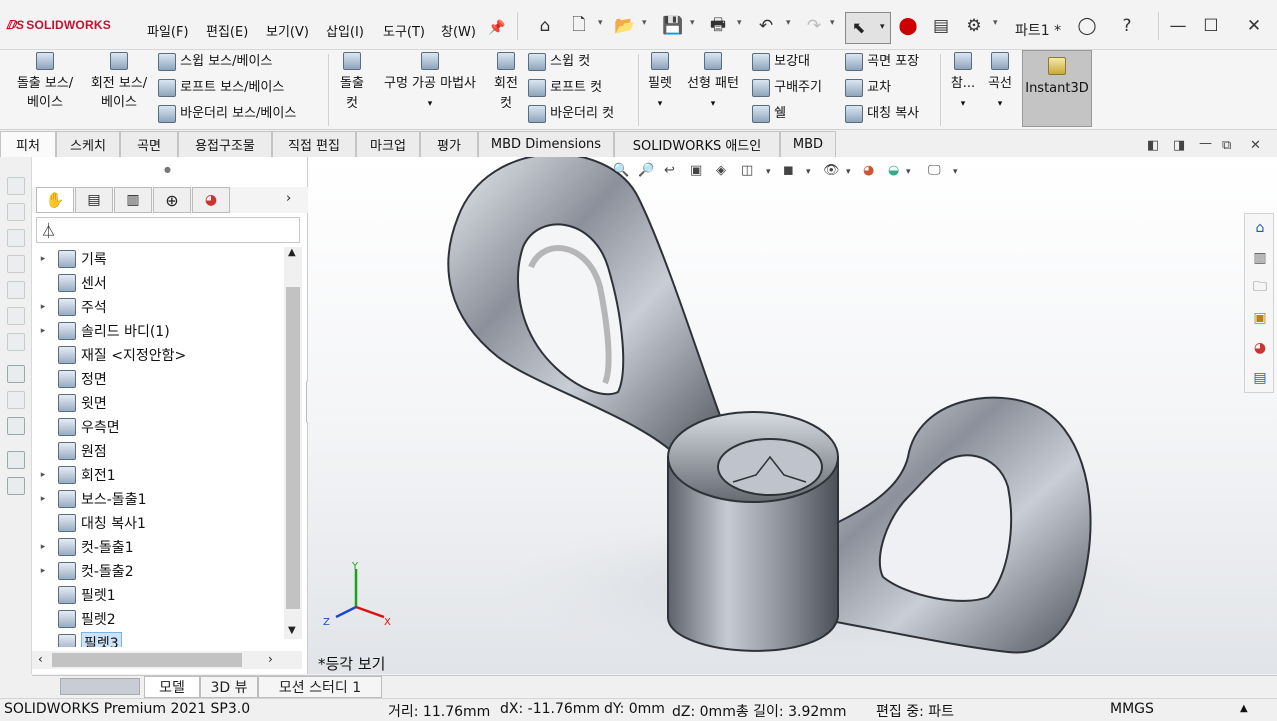  What do you see at coordinates (100, 686) in the screenshot?
I see `tab-navigation-buttons` at bounding box center [100, 686].